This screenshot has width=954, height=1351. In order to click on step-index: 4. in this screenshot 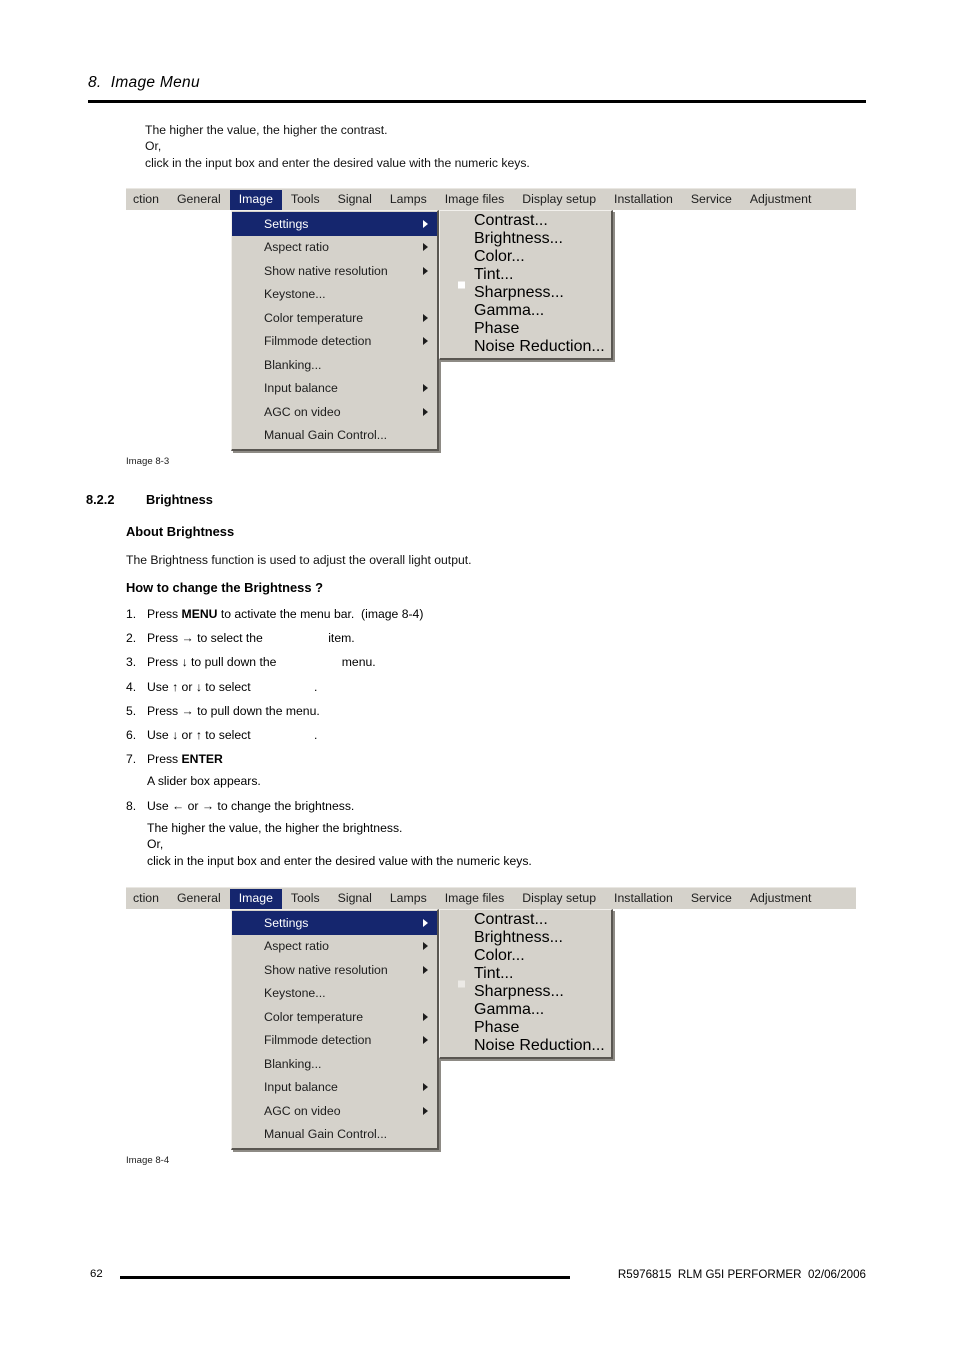, I will do `click(131, 686)`.